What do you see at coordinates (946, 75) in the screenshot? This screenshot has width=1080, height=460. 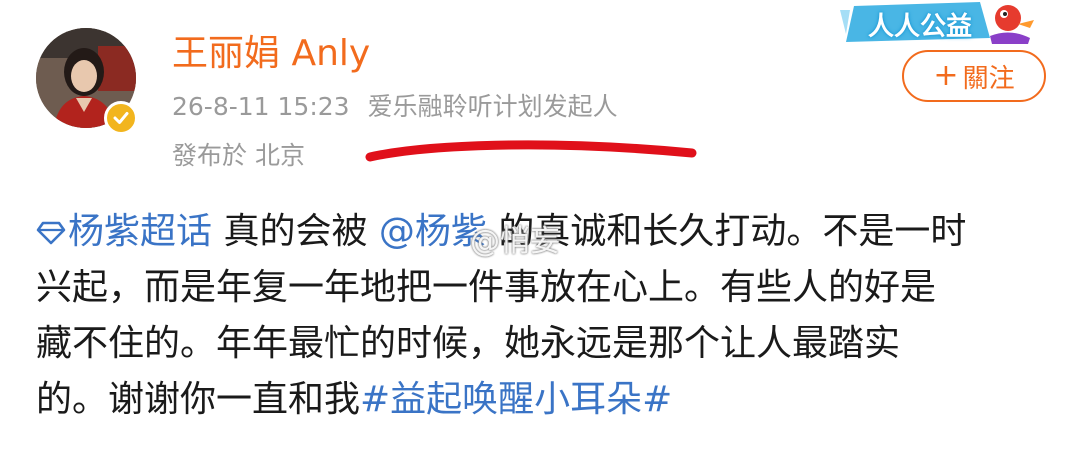 I see `plus-icon: +` at bounding box center [946, 75].